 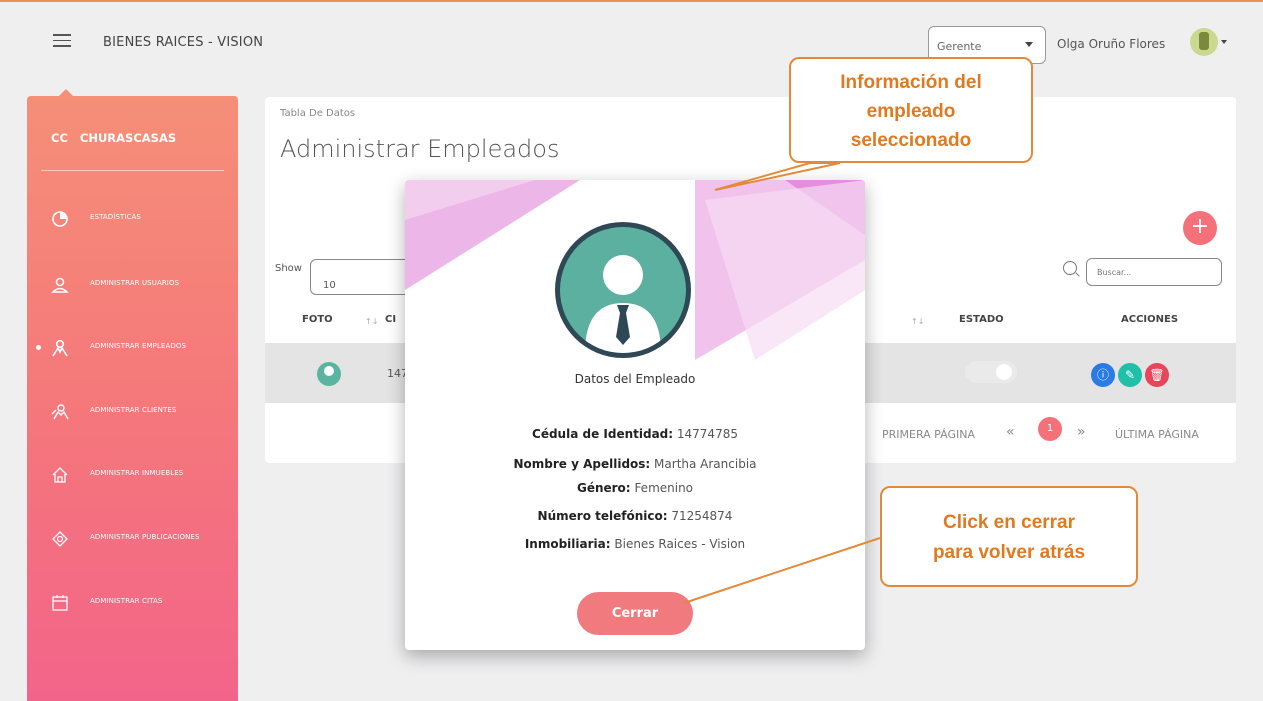 I want to click on sidebar-brand-abbrev: CC, so click(x=59, y=138).